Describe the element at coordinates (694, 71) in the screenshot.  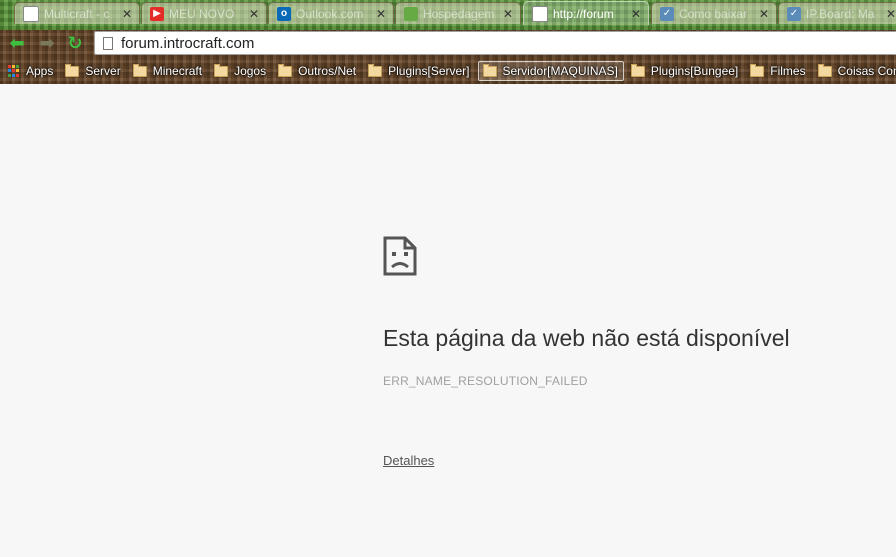
I see `bookmark-label: Plugins[Bungee]` at that location.